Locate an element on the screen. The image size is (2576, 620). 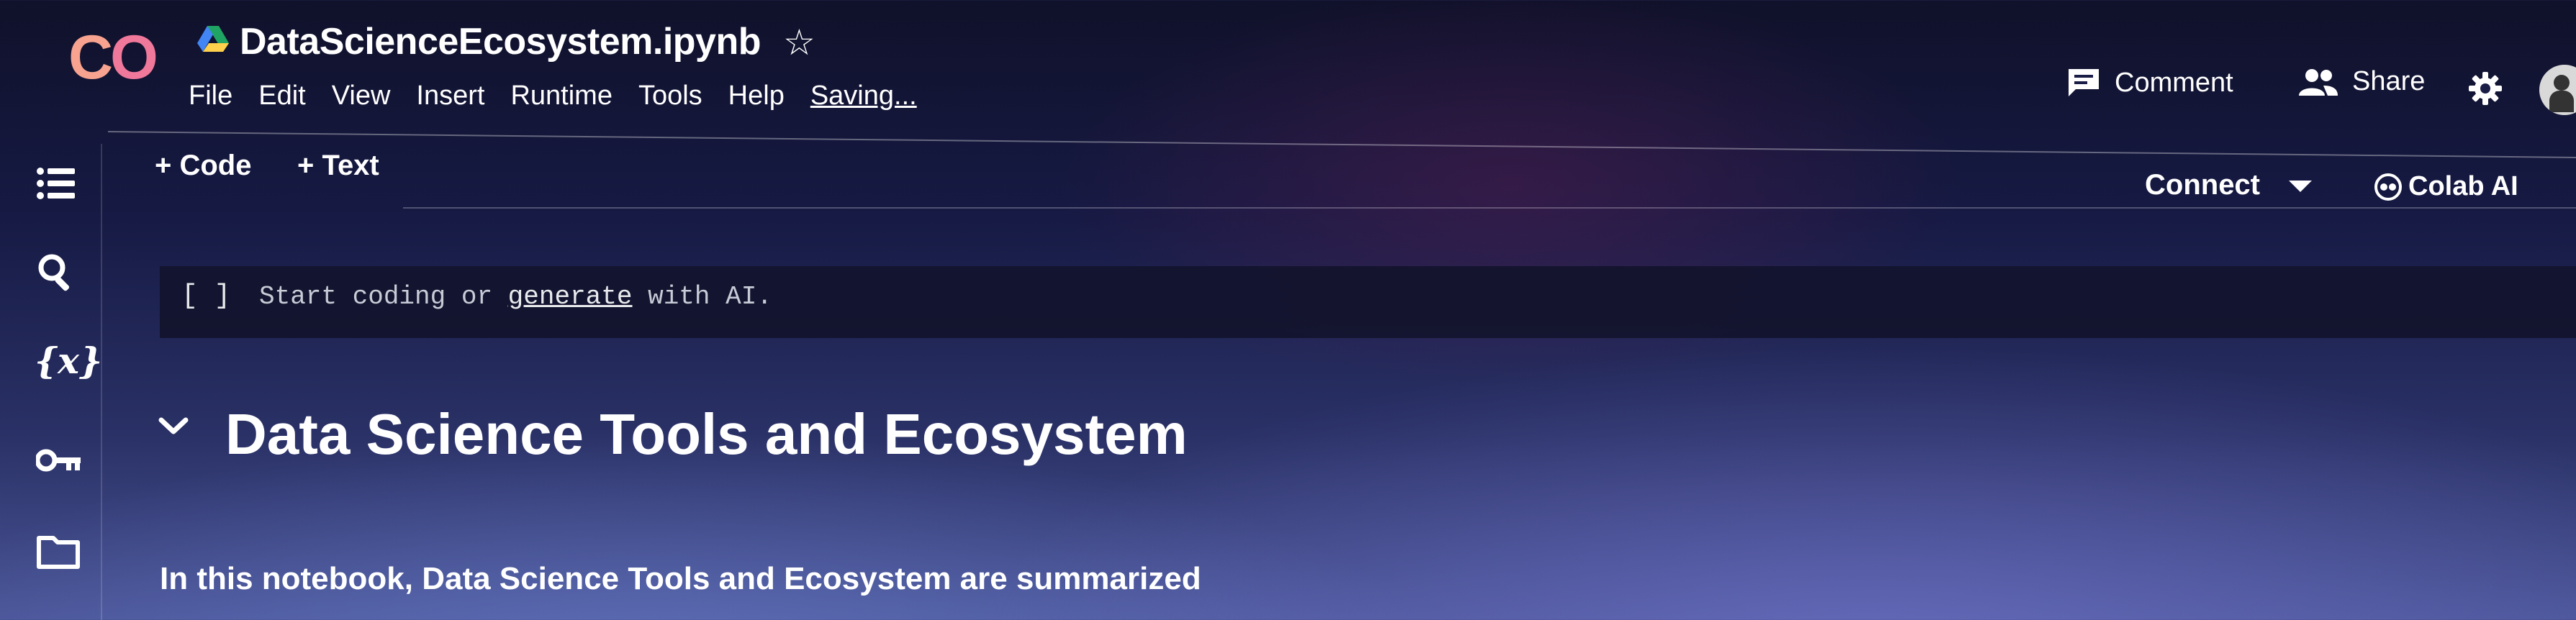
menu-edit: Edit is located at coordinates (281, 96).